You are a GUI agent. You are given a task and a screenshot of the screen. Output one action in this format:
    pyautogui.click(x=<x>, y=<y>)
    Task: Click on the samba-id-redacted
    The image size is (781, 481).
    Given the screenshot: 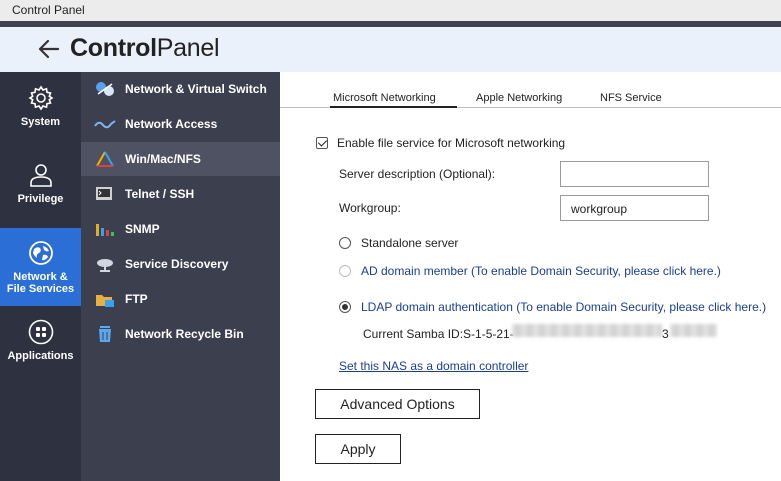 What is the action you would take?
    pyautogui.click(x=587, y=330)
    